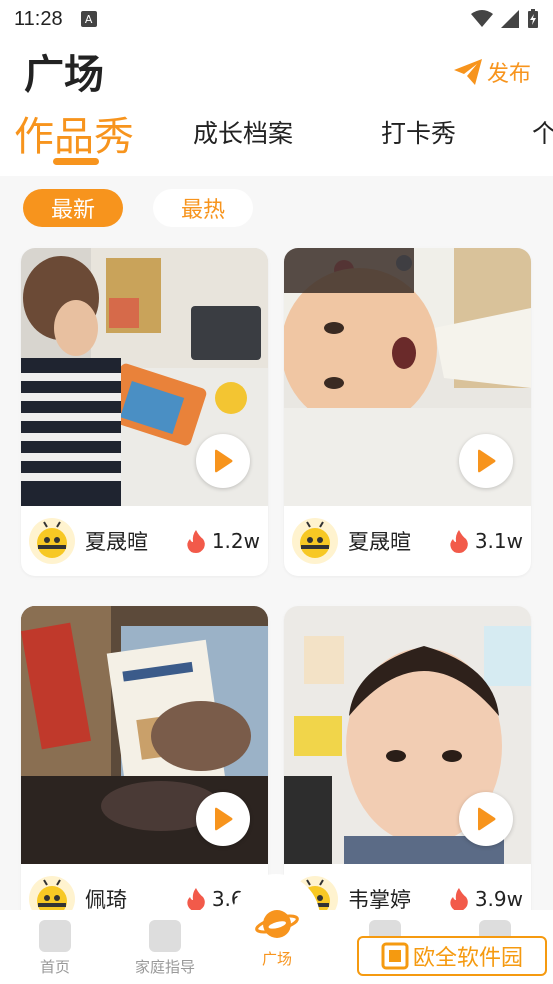 The image size is (553, 984). Describe the element at coordinates (55, 936) in the screenshot. I see `home-icon` at that location.